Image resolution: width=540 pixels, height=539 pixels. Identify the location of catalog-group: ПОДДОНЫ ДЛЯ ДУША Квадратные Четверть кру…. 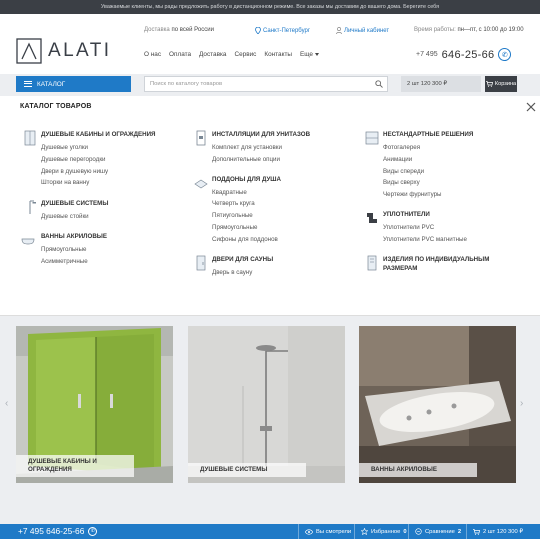
(252, 210).